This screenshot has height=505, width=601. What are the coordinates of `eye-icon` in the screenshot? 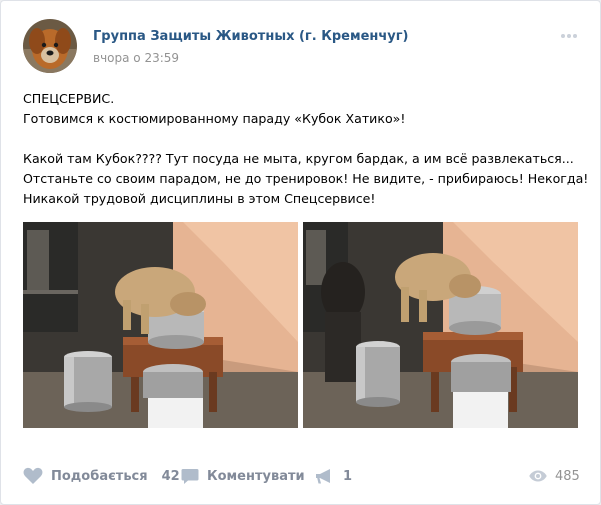 It's located at (538, 476).